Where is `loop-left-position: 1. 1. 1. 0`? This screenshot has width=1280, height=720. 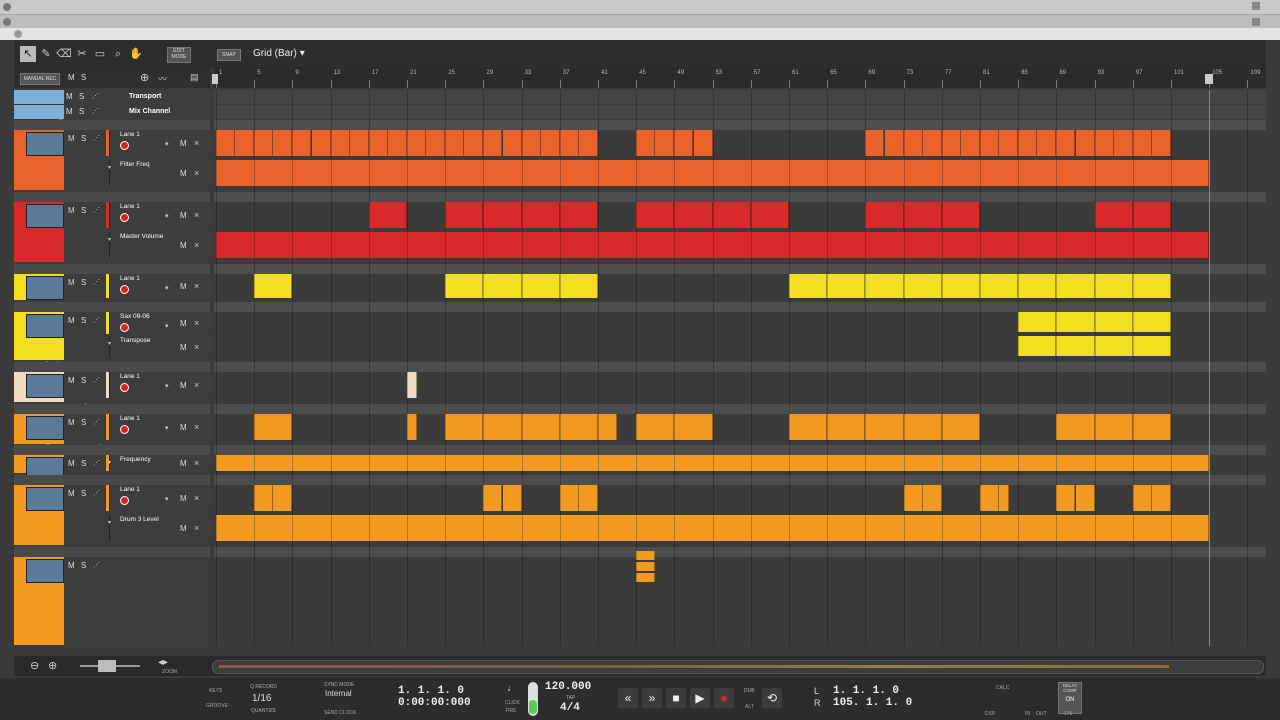 loop-left-position: 1. 1. 1. 0 is located at coordinates (866, 691).